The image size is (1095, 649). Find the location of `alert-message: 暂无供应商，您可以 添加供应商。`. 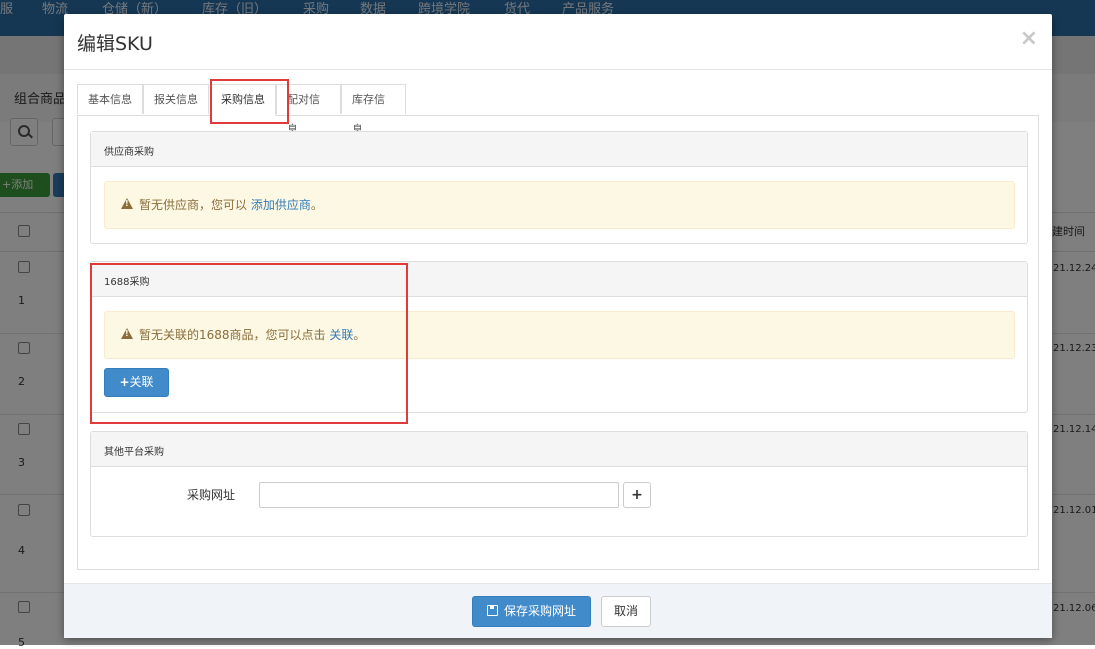

alert-message: 暂无供应商，您可以 添加供应商。 is located at coordinates (231, 204).